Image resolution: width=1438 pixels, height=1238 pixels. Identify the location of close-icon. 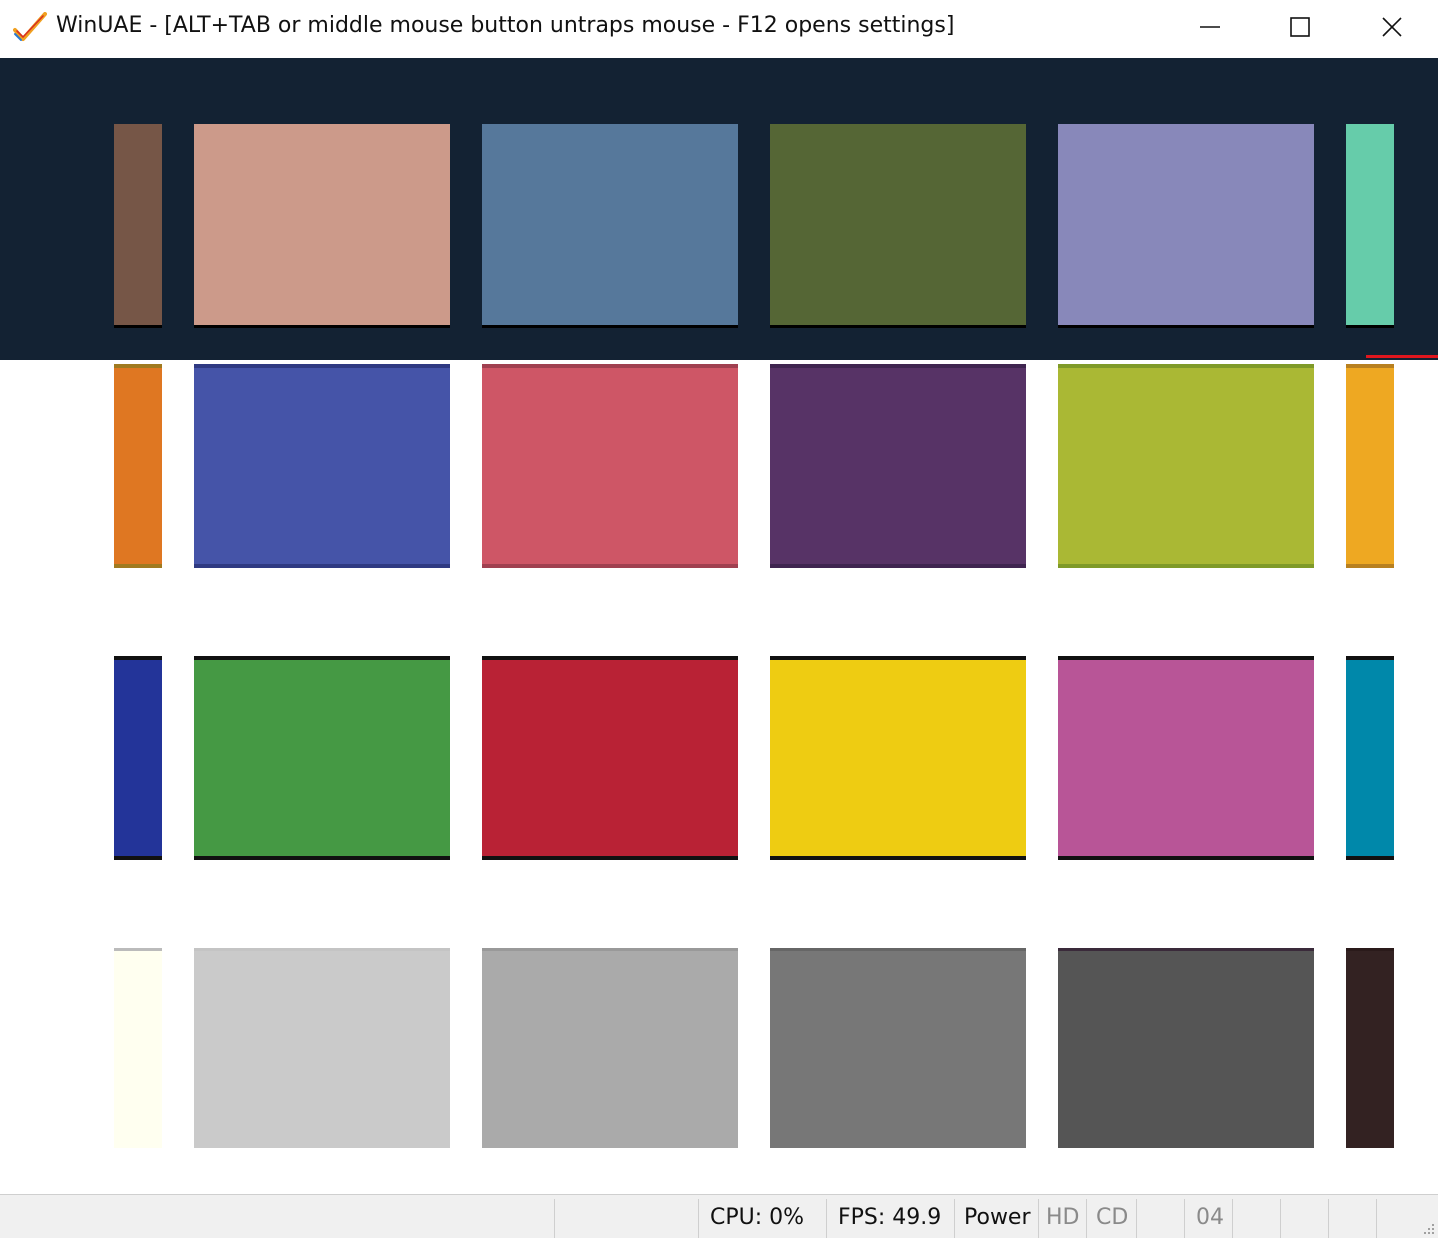
(1392, 27).